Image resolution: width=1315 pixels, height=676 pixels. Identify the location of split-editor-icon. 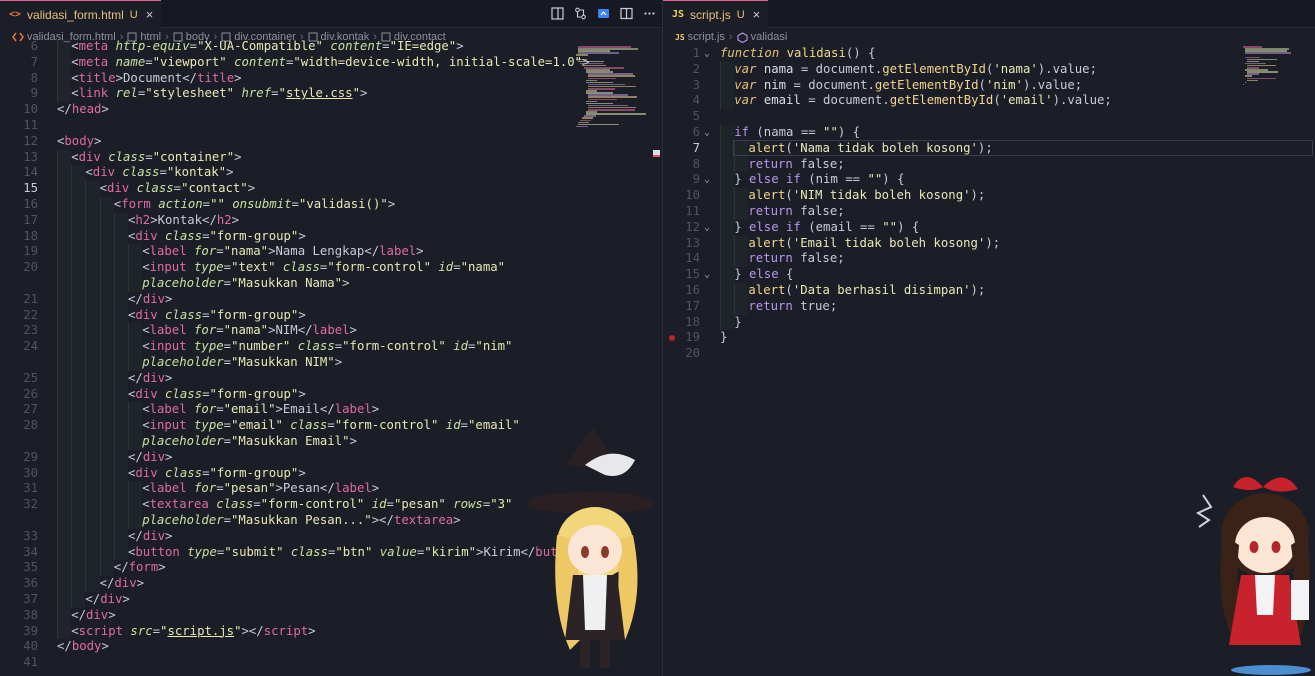
(626, 13).